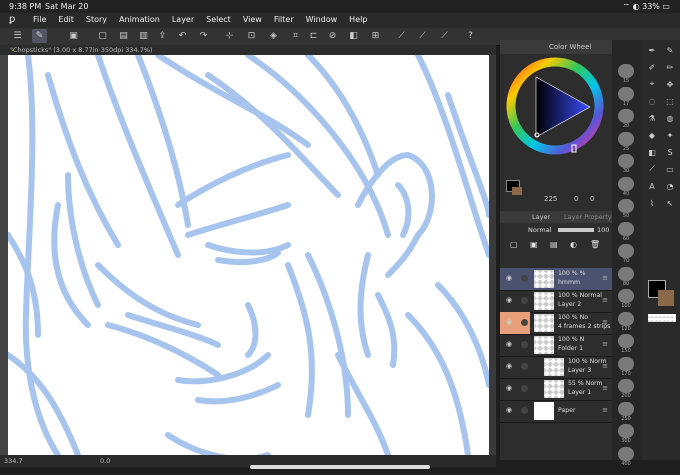 This screenshot has width=680, height=475. What do you see at coordinates (73, 36) in the screenshot?
I see `gallery-icon: ▣` at bounding box center [73, 36].